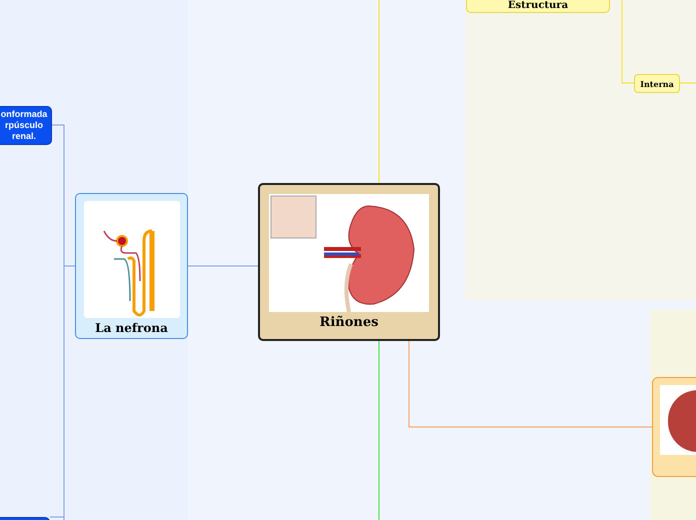 Image resolution: width=696 pixels, height=520 pixels. I want to click on central-topic-title: Riñones, so click(349, 323).